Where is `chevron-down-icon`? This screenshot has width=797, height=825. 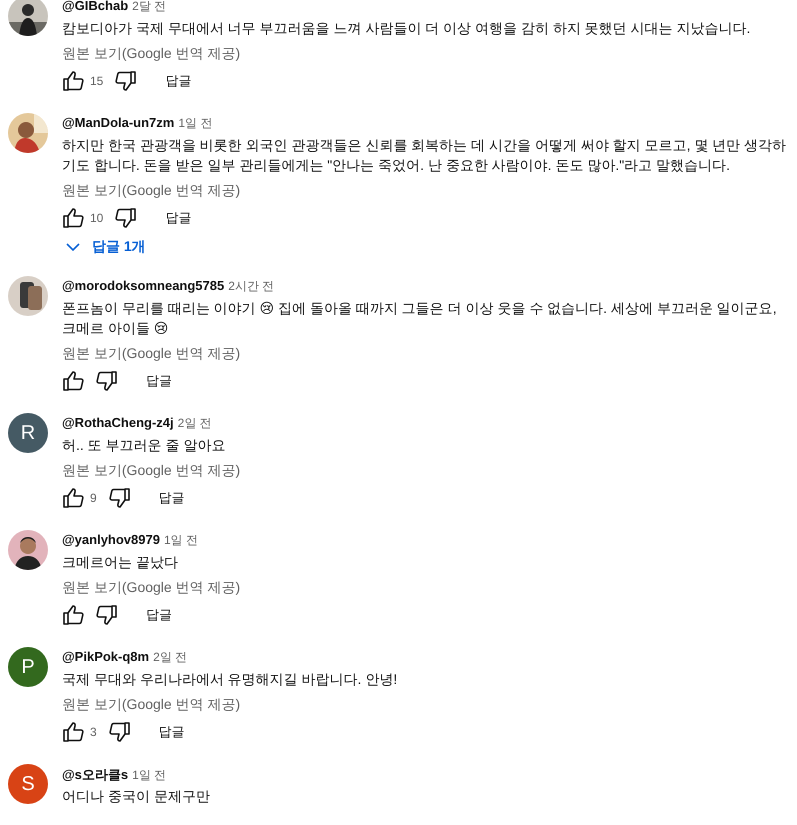
chevron-down-icon is located at coordinates (73, 247).